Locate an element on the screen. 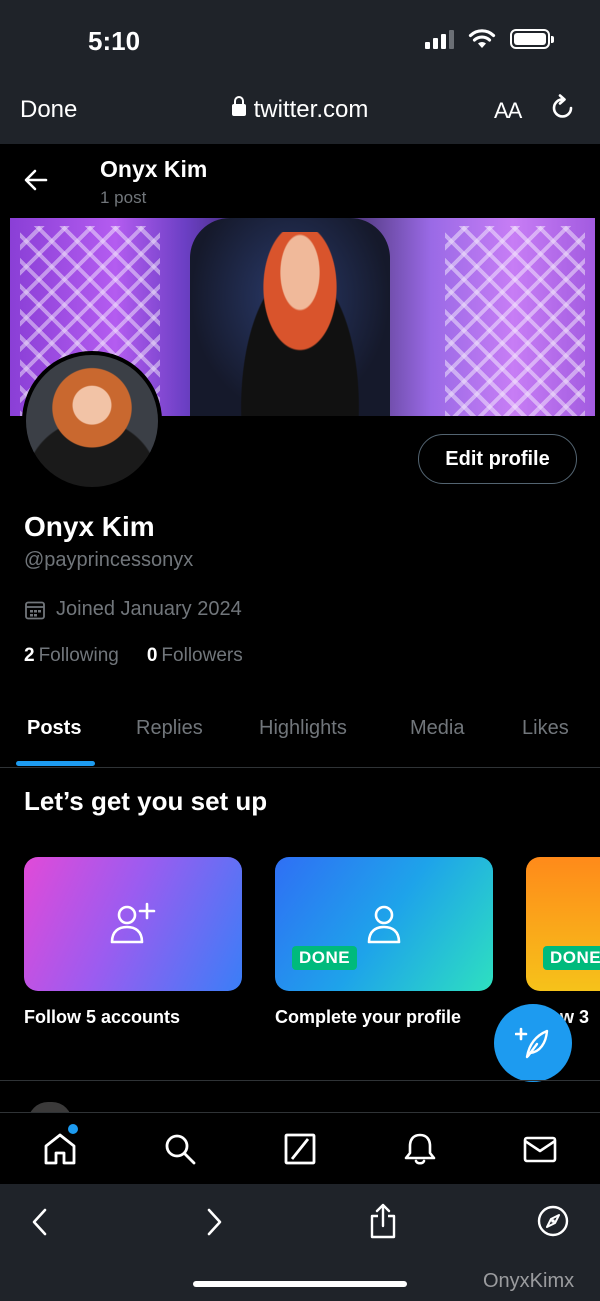 This screenshot has width=600, height=1301. avatar is located at coordinates (92, 421).